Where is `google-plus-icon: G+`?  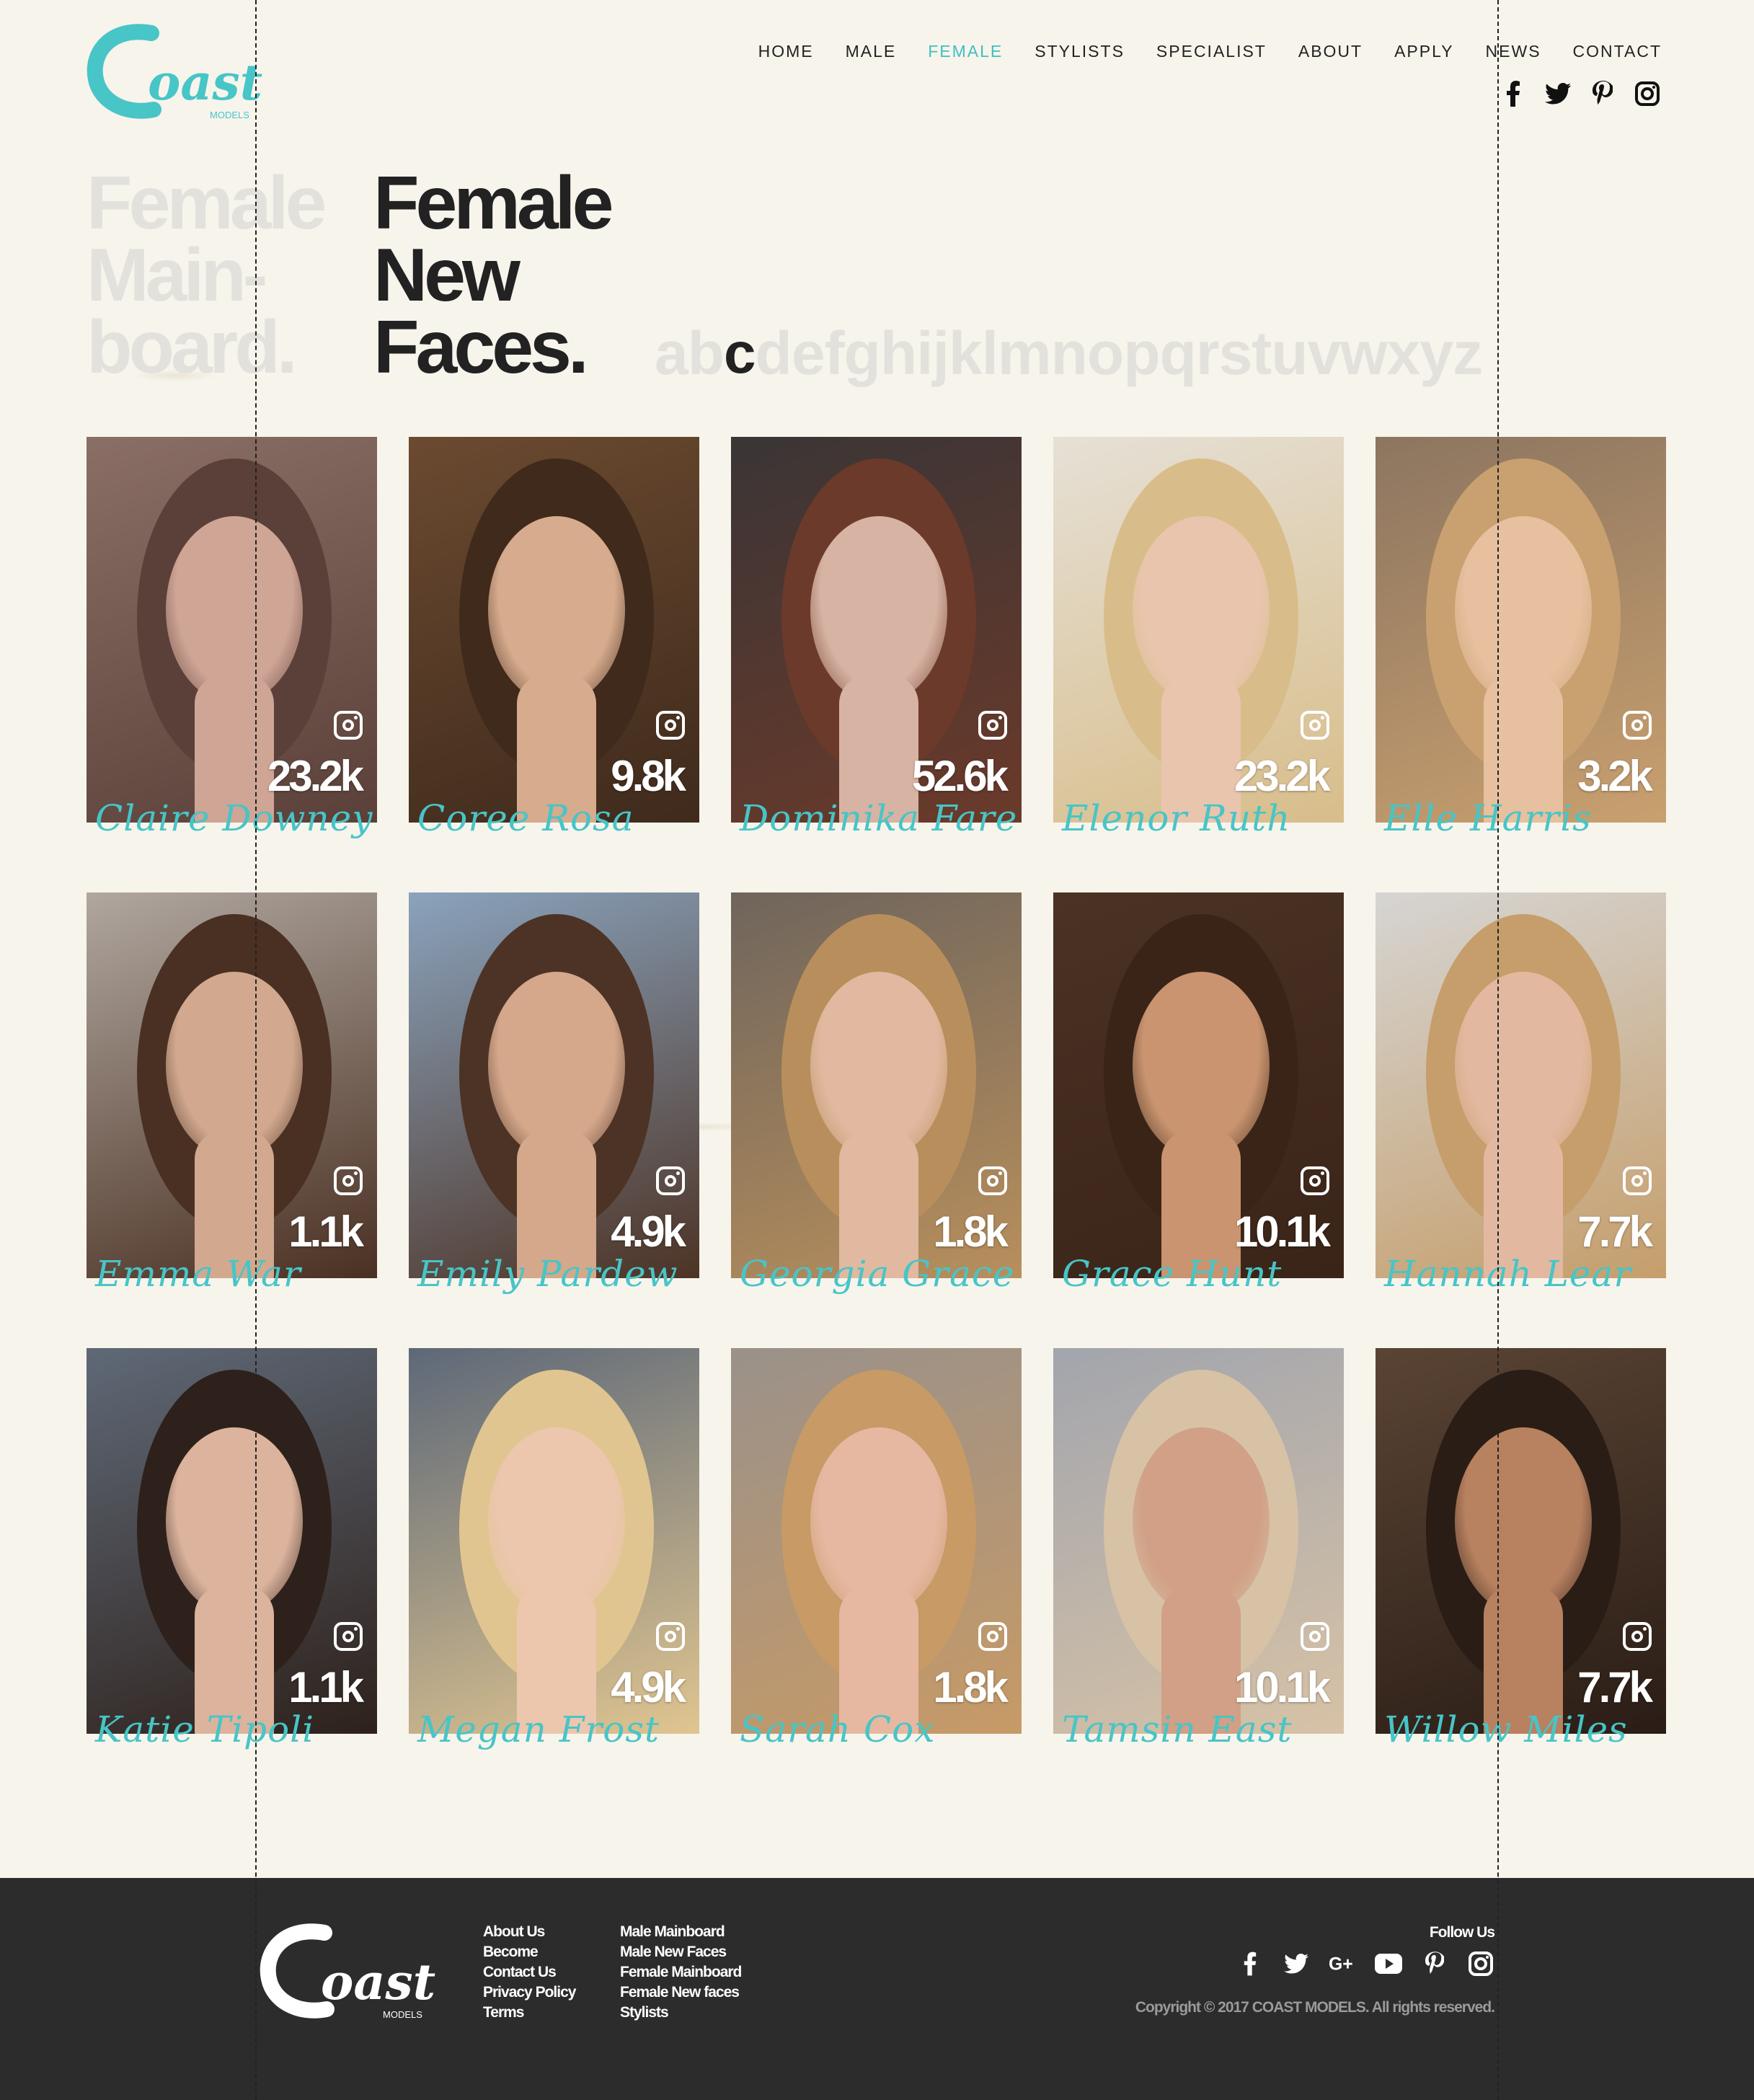 google-plus-icon: G+ is located at coordinates (1342, 1964).